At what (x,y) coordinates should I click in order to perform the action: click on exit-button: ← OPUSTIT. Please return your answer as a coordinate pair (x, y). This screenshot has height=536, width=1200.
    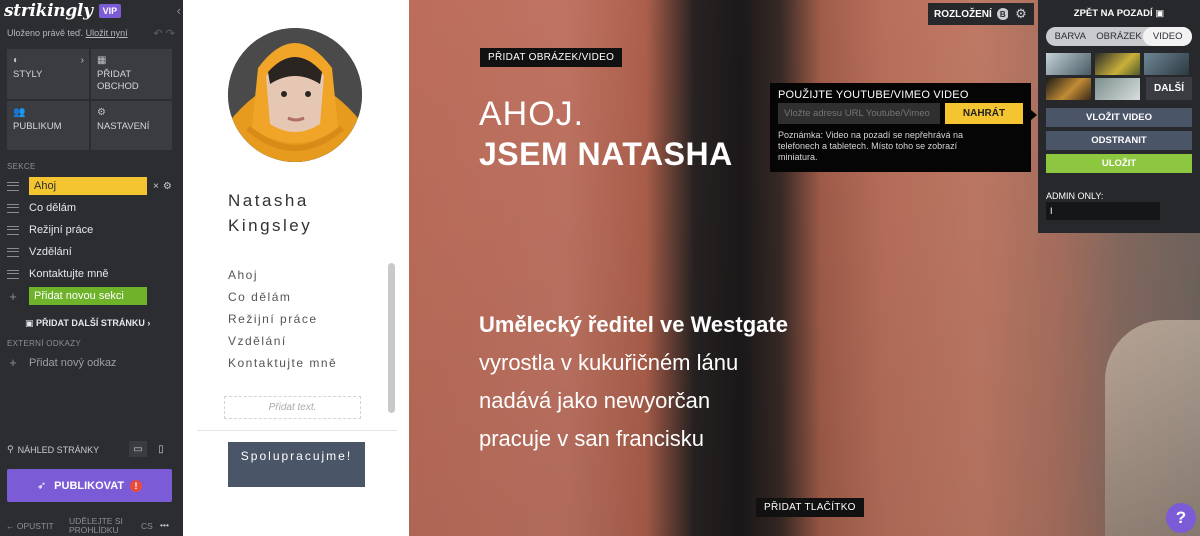
    Looking at the image, I should click on (30, 526).